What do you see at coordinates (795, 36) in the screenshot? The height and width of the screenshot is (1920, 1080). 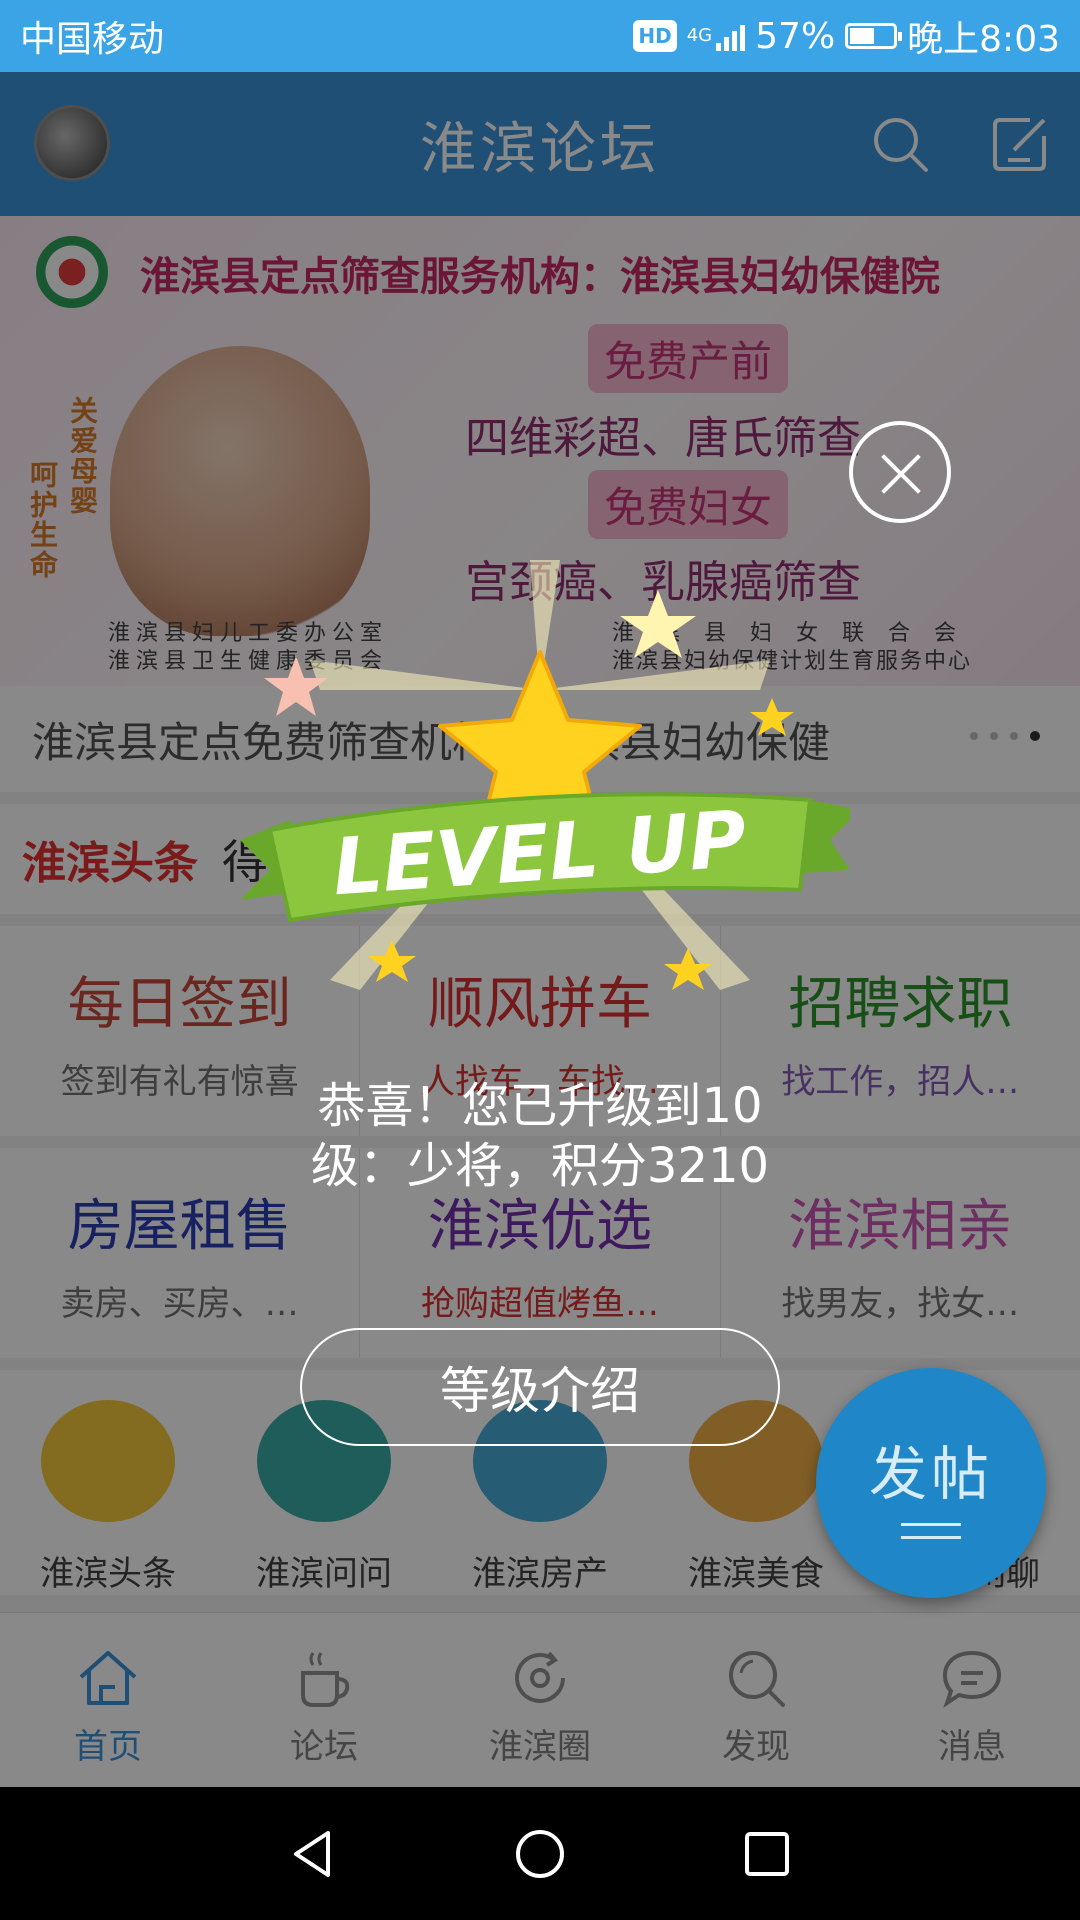 I see `battery-percent: 57%` at bounding box center [795, 36].